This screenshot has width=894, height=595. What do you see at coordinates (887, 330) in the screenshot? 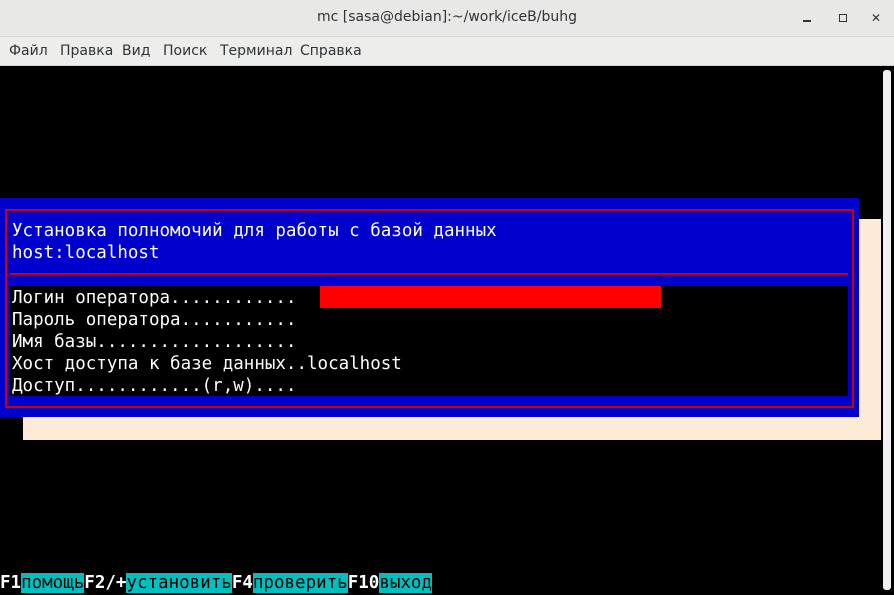
I see `scrollbar-thumb` at bounding box center [887, 330].